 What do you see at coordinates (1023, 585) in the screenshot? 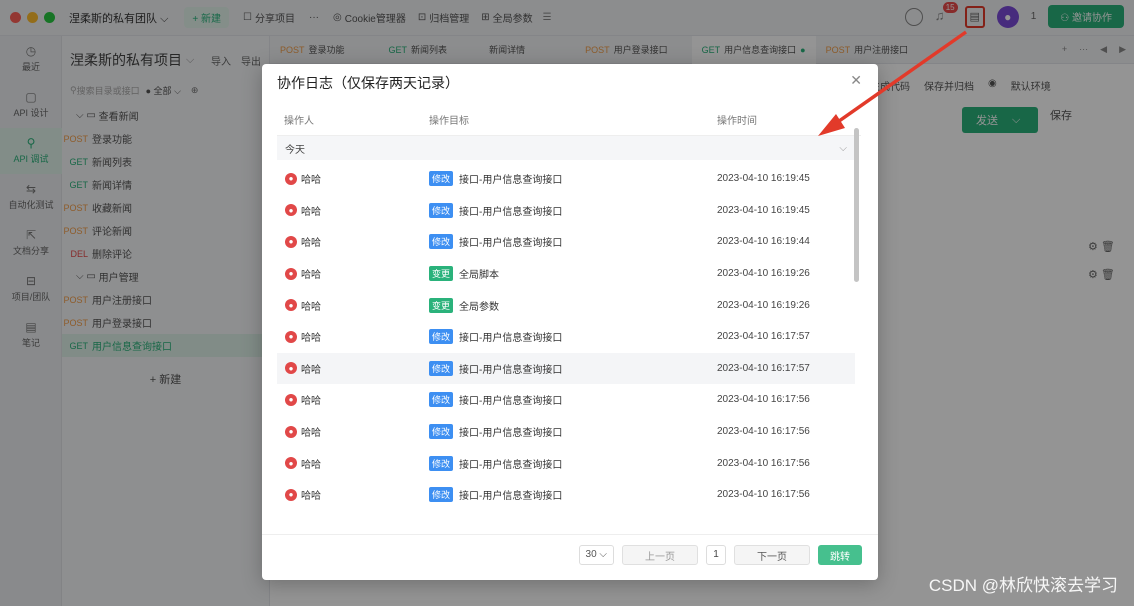
I see `watermark: CSDN @林欣快滚去学习` at bounding box center [1023, 585].